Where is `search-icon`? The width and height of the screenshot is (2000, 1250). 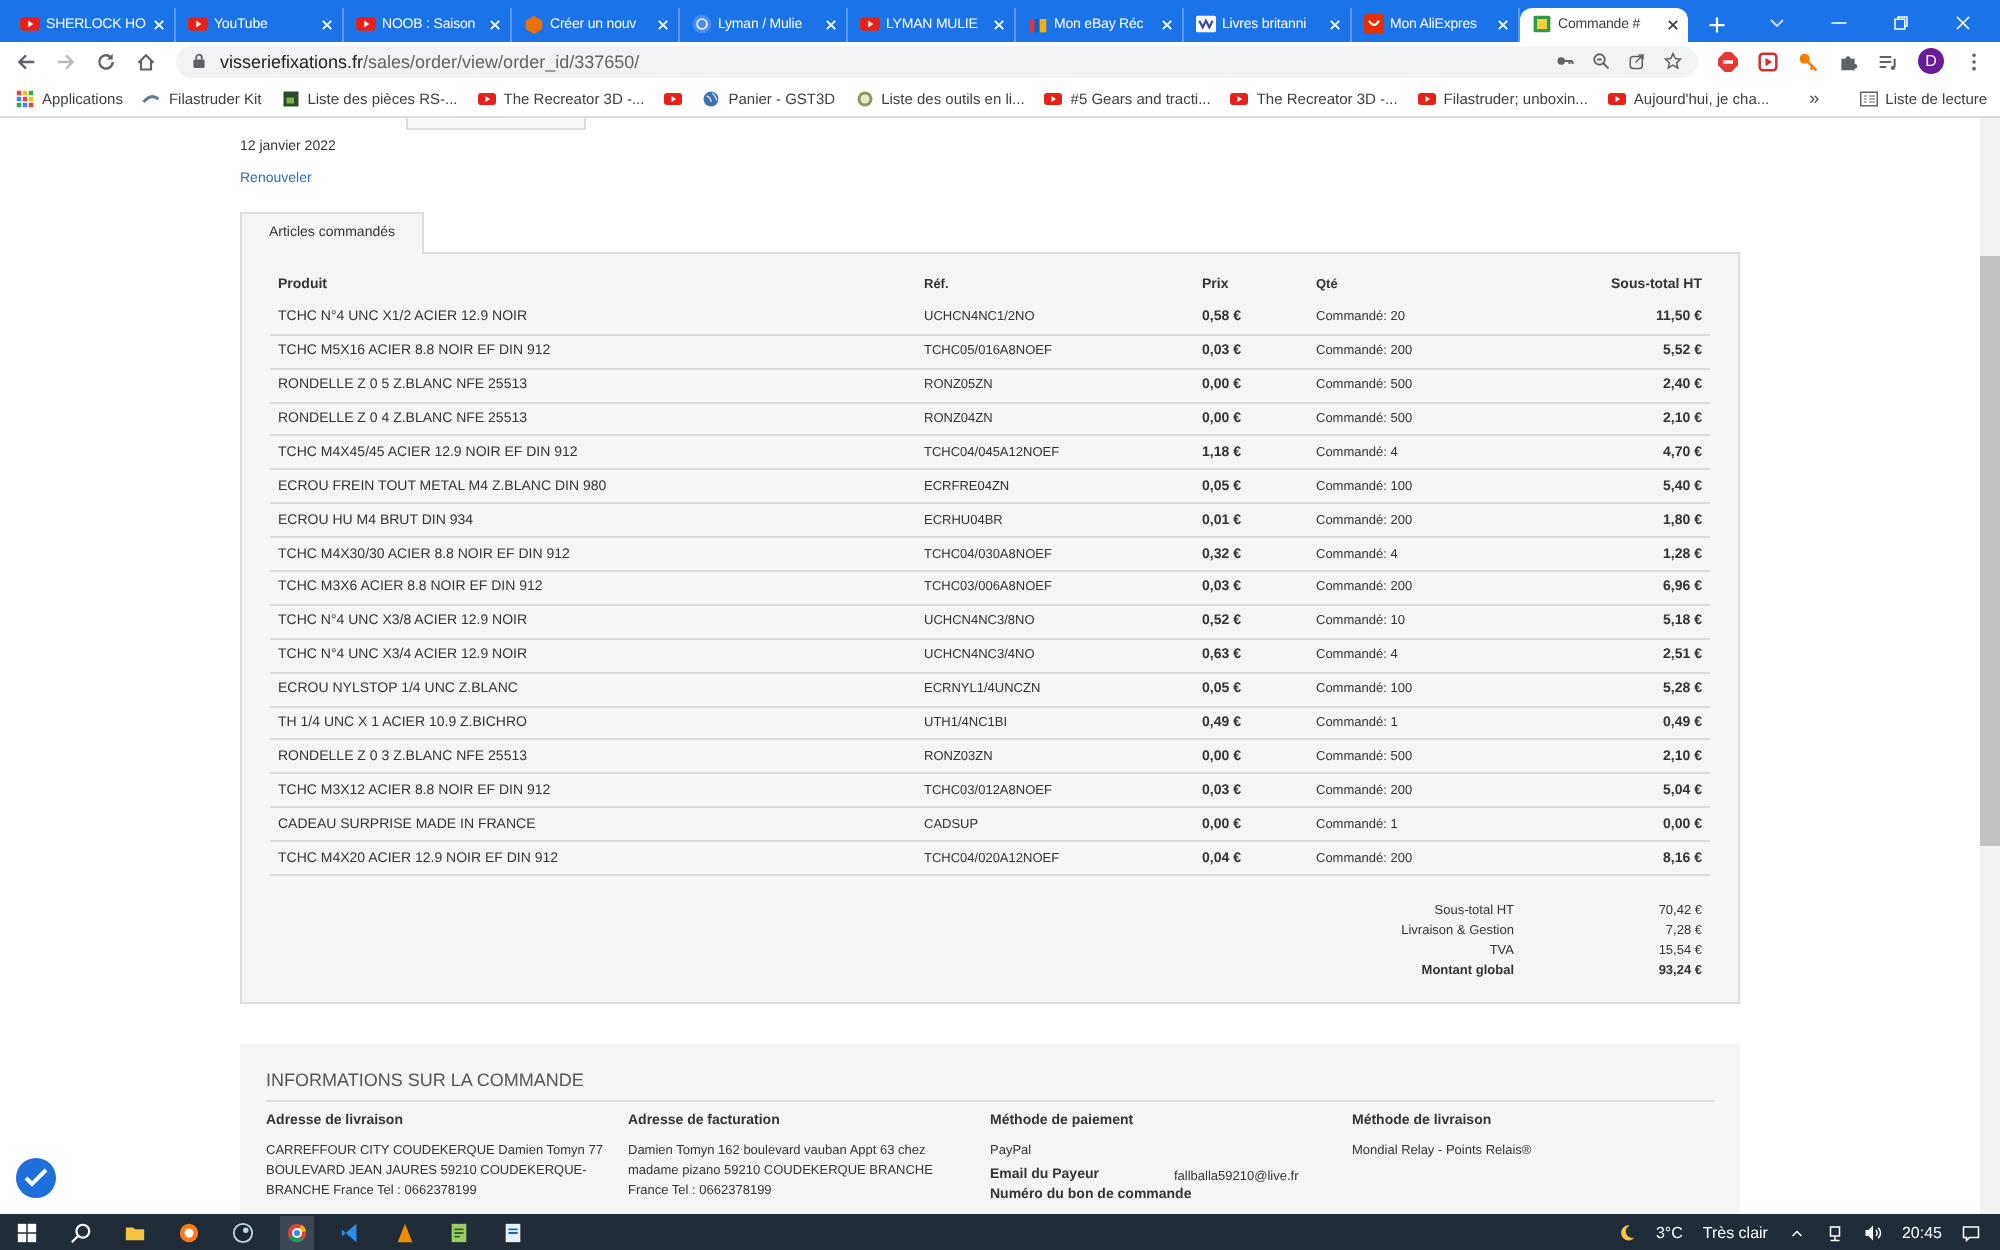 search-icon is located at coordinates (81, 1232).